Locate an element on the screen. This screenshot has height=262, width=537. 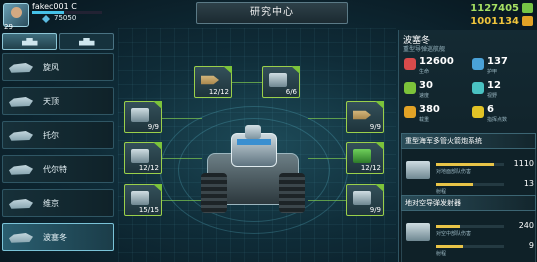
unit-model-tank is located at coordinates (253, 169).